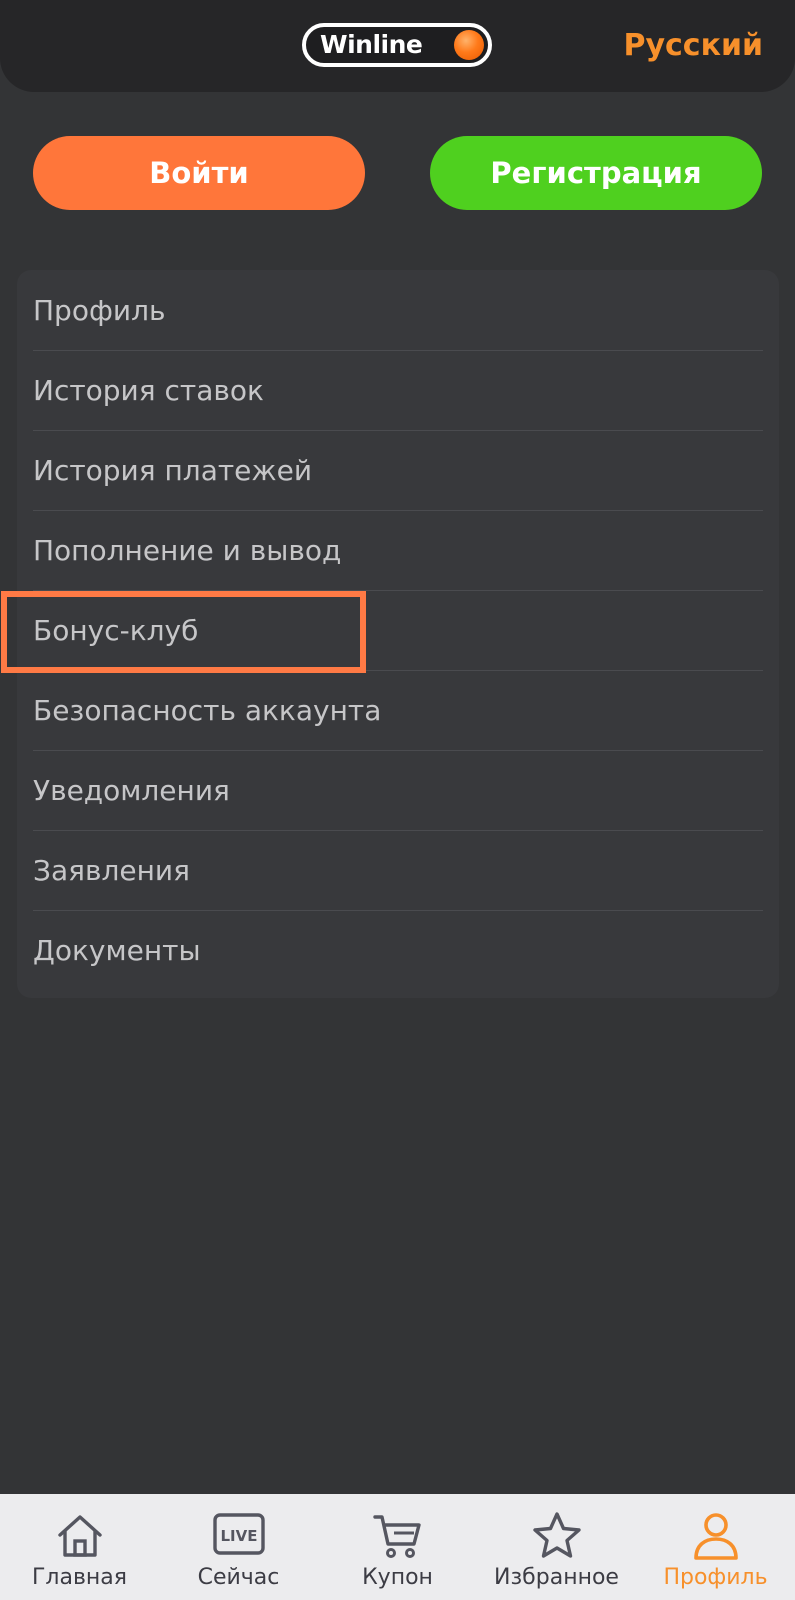 This screenshot has width=795, height=1600. Describe the element at coordinates (398, 550) in the screenshot. I see `menu-item-deposit-withdraw: Пополнение и вывод` at that location.